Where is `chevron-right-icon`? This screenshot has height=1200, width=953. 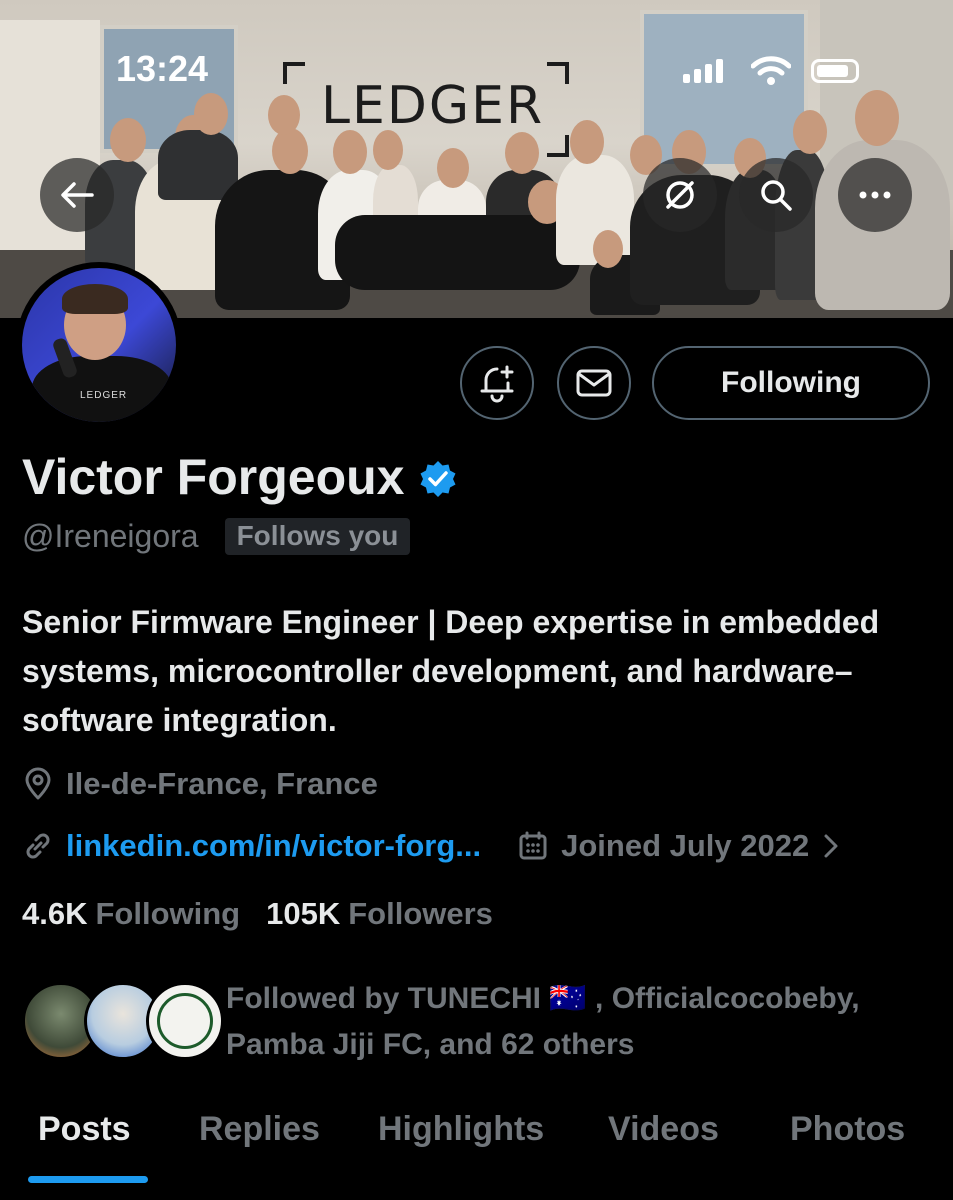
chevron-right-icon is located at coordinates (831, 846).